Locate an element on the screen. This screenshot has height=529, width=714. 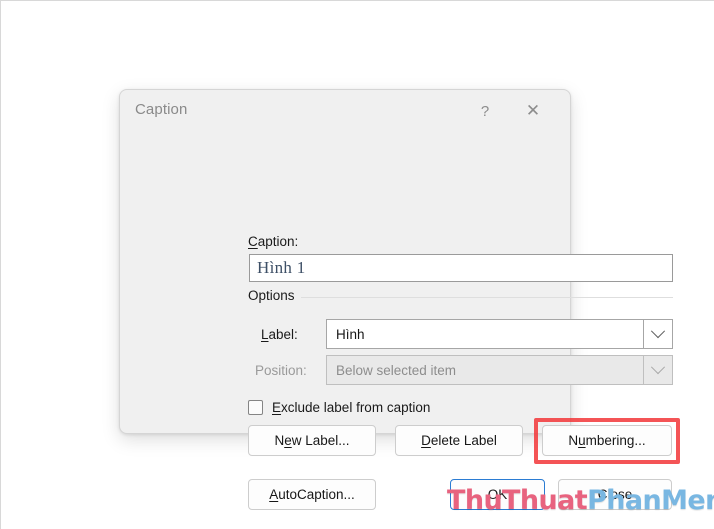
label-dropdown: Hình is located at coordinates (499, 334).